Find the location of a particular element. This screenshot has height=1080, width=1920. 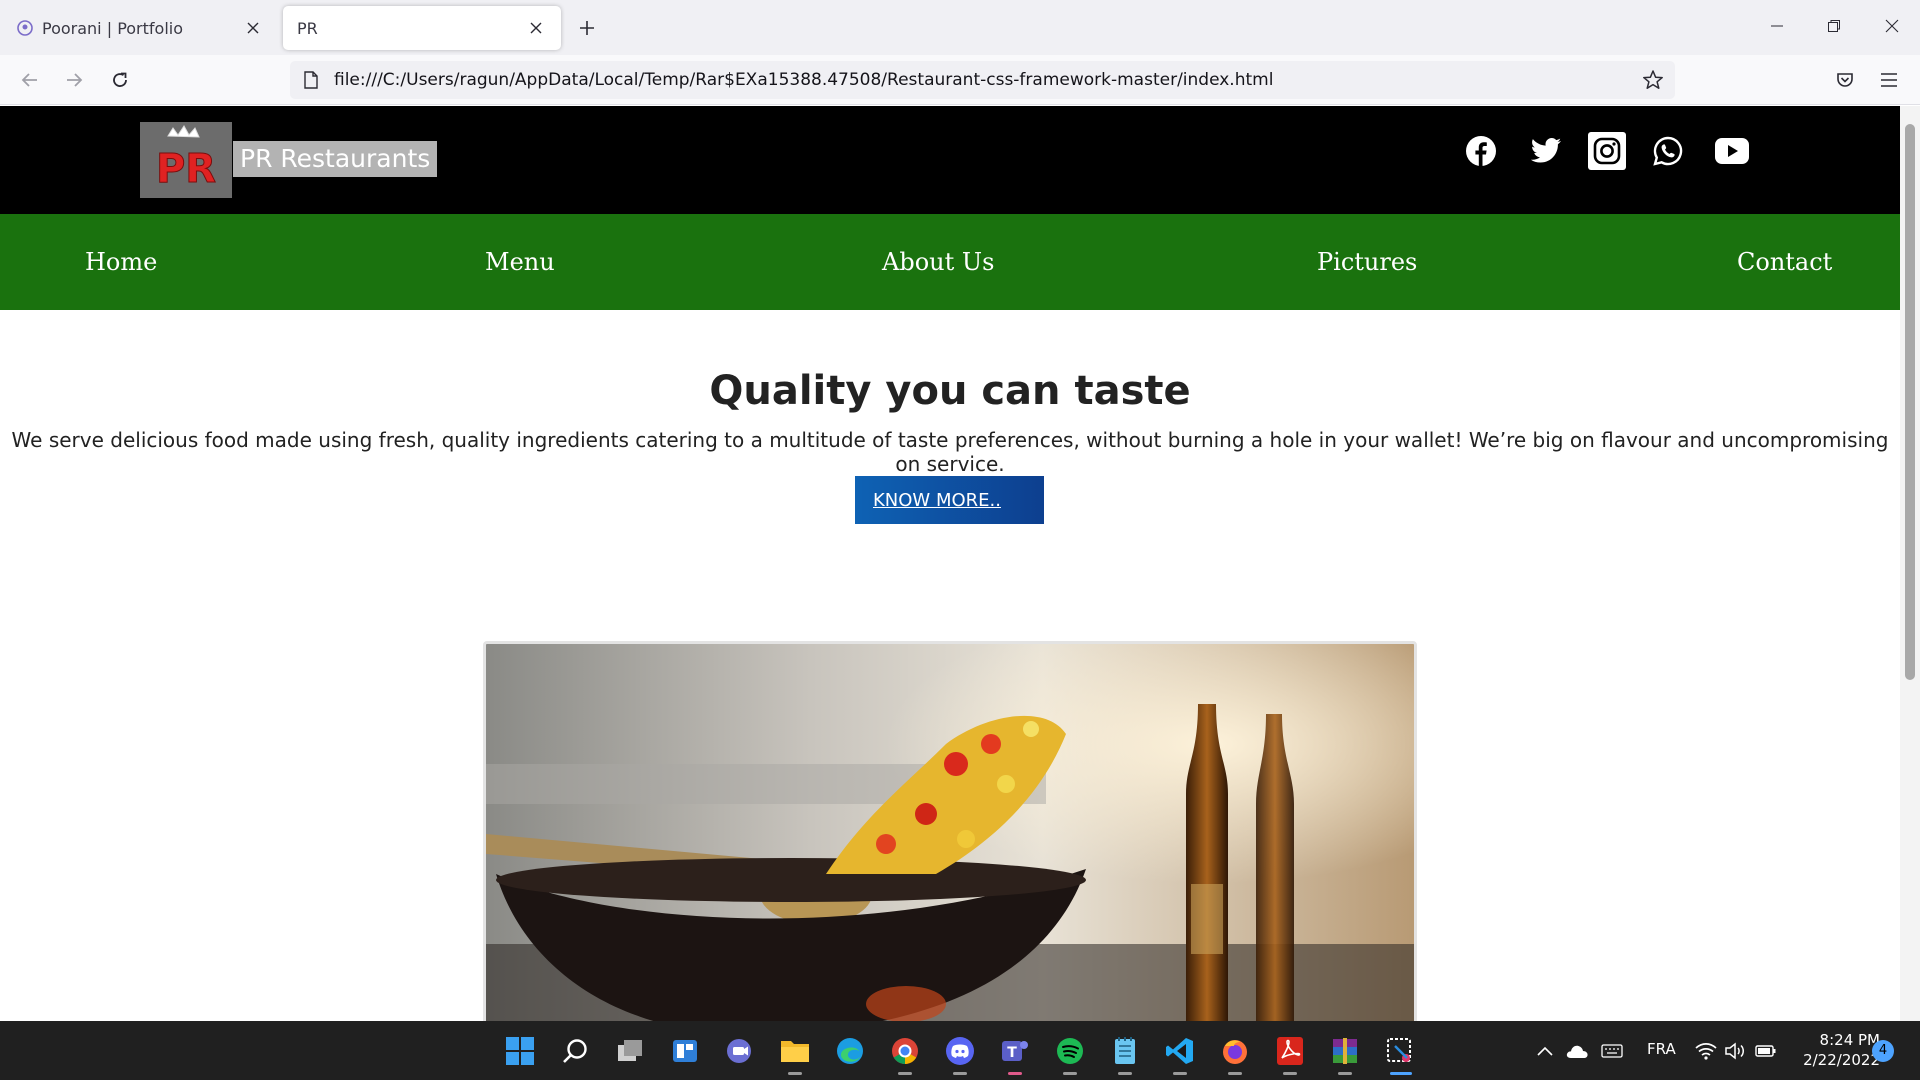

nav-home-link: Home is located at coordinates (121, 262).